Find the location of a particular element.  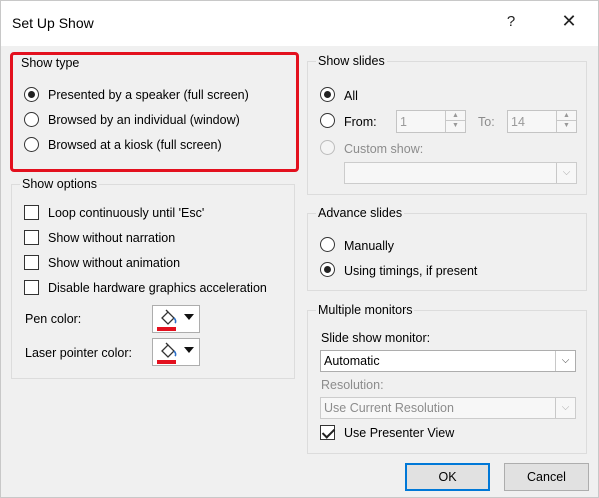

checkbox-without-animation is located at coordinates (31, 262).